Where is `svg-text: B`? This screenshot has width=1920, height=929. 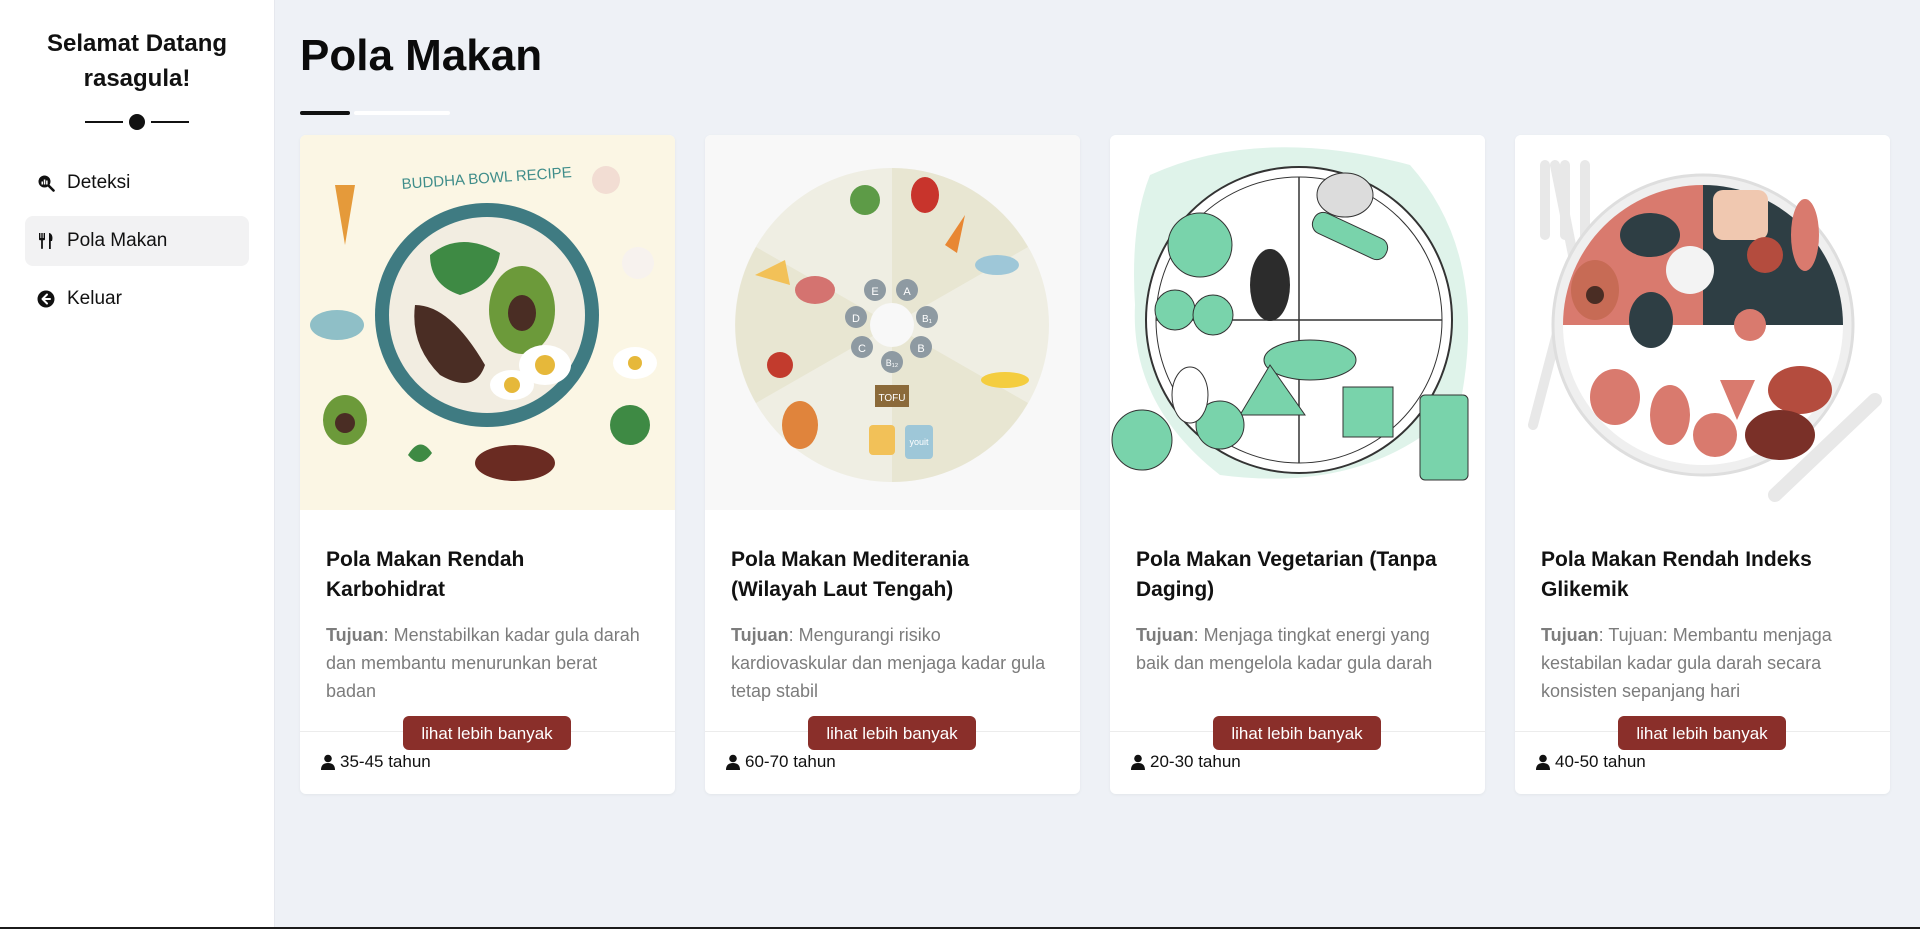 svg-text: B is located at coordinates (920, 349).